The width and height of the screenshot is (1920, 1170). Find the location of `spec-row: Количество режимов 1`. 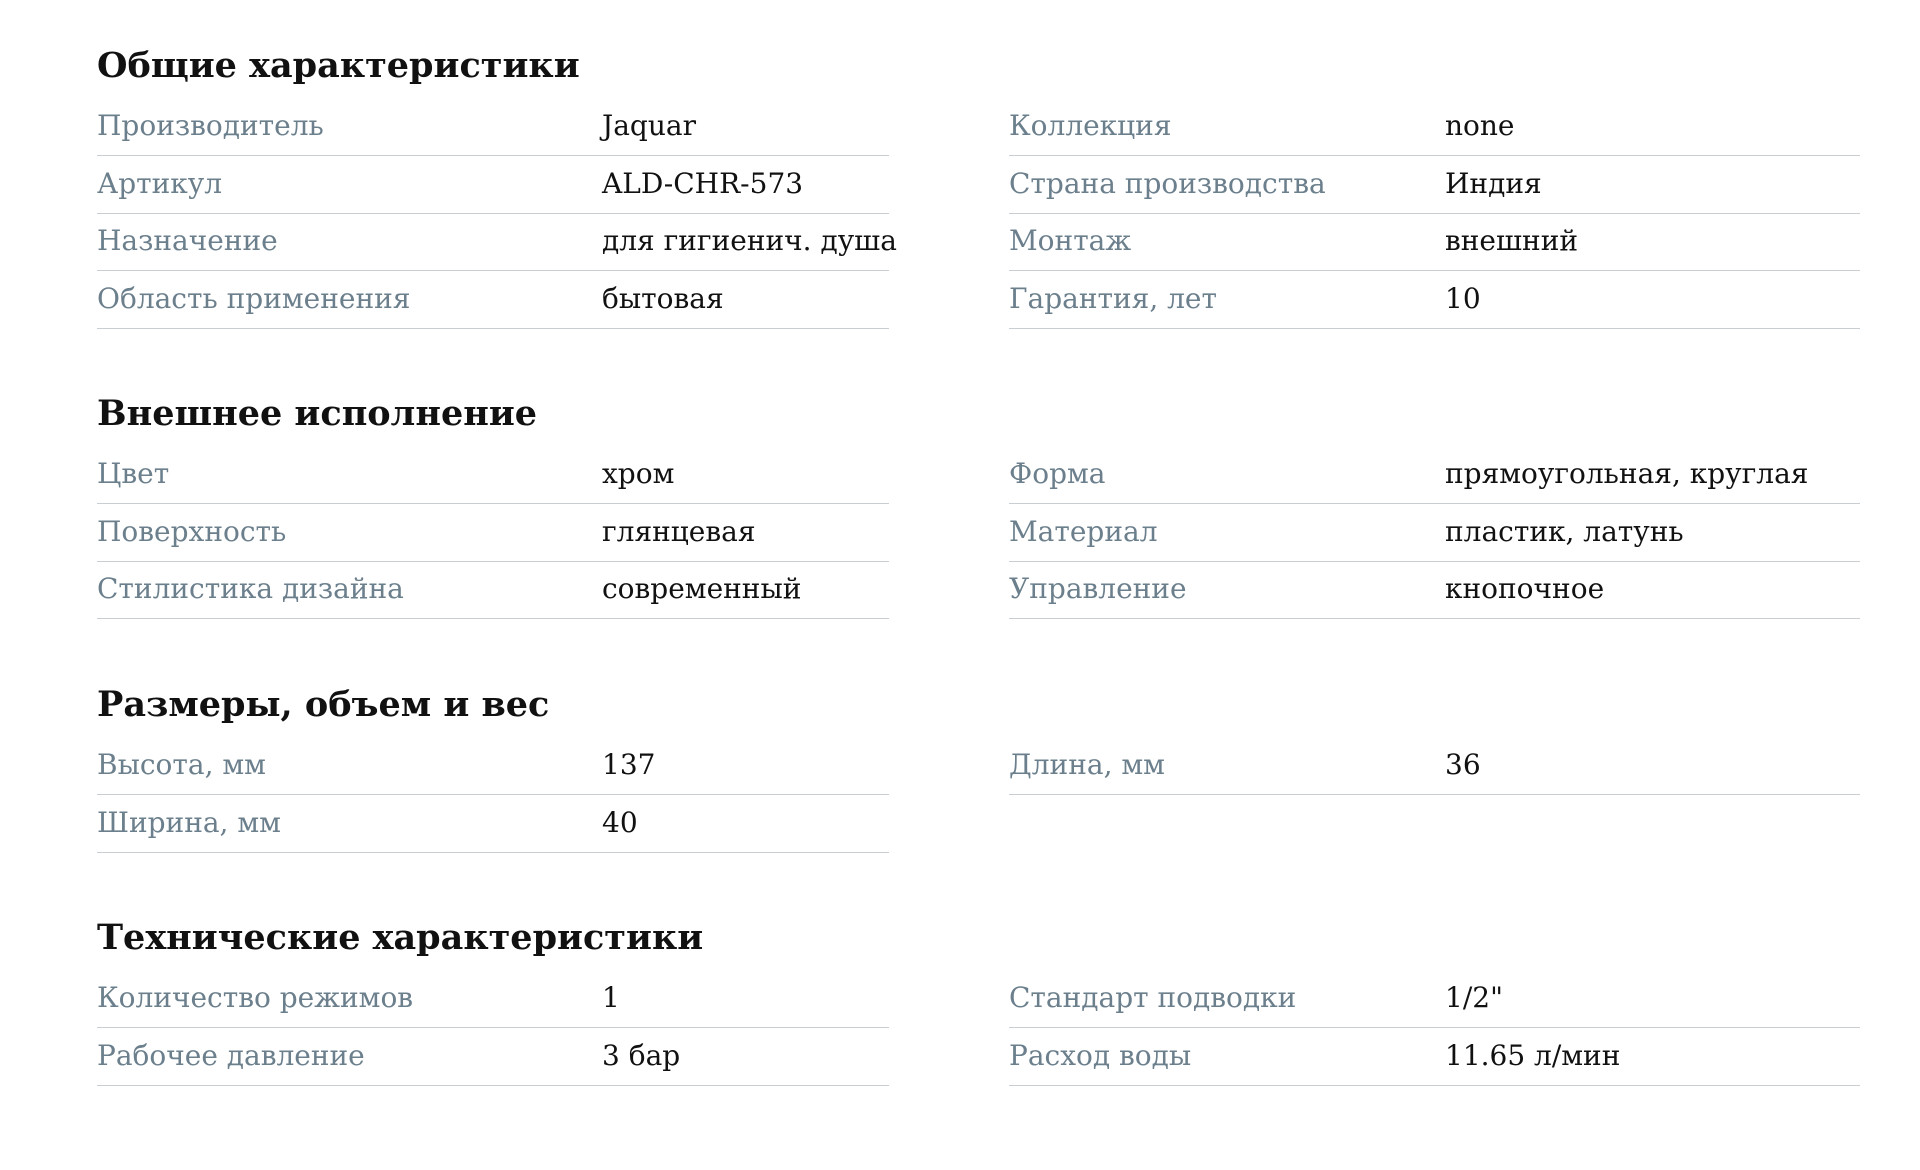

spec-row: Количество режимов 1 is located at coordinates (493, 1000).